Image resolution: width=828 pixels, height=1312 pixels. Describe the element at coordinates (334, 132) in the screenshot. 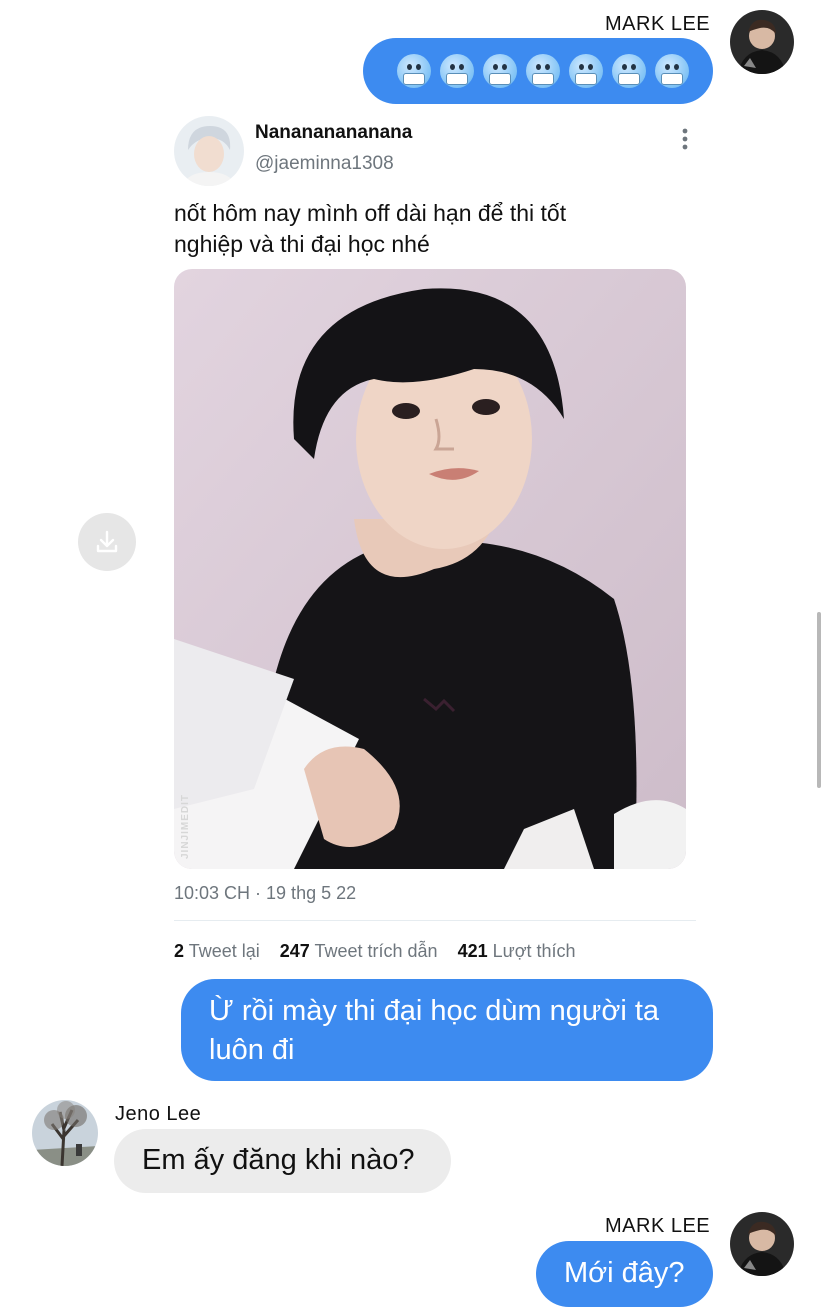

I see `tweet-display-name: Nanananananana` at that location.